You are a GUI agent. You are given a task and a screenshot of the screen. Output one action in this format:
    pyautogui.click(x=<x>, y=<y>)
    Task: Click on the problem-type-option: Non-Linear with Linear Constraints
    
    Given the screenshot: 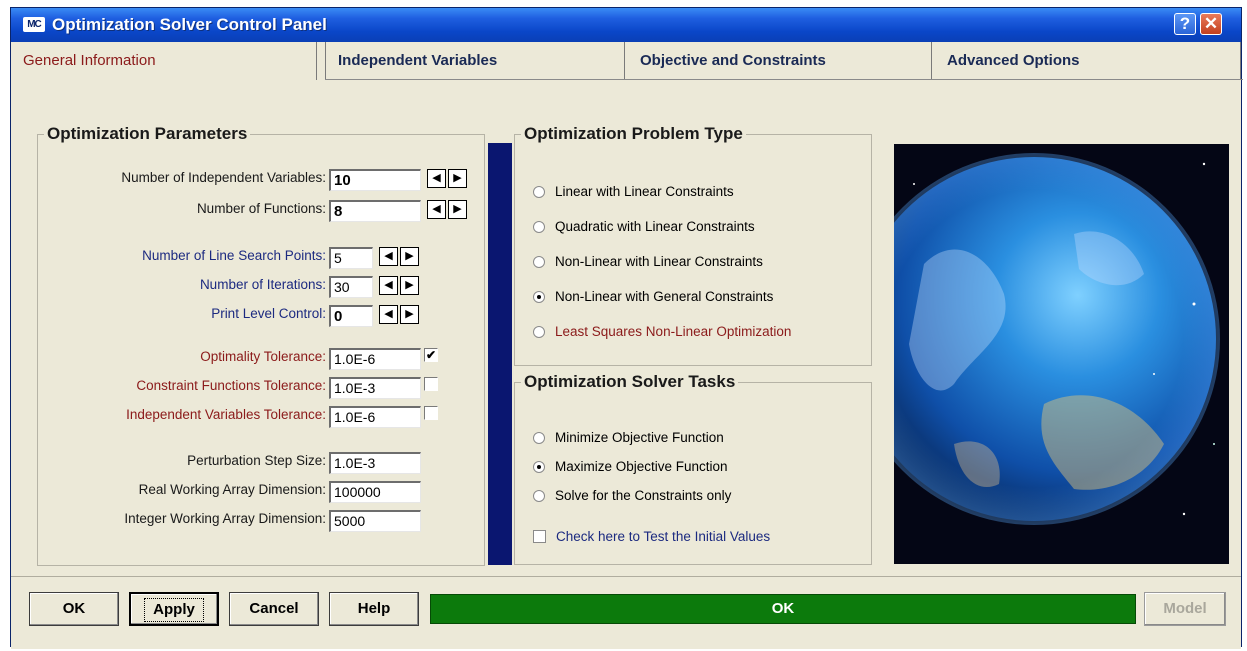 What is the action you would take?
    pyautogui.click(x=648, y=263)
    